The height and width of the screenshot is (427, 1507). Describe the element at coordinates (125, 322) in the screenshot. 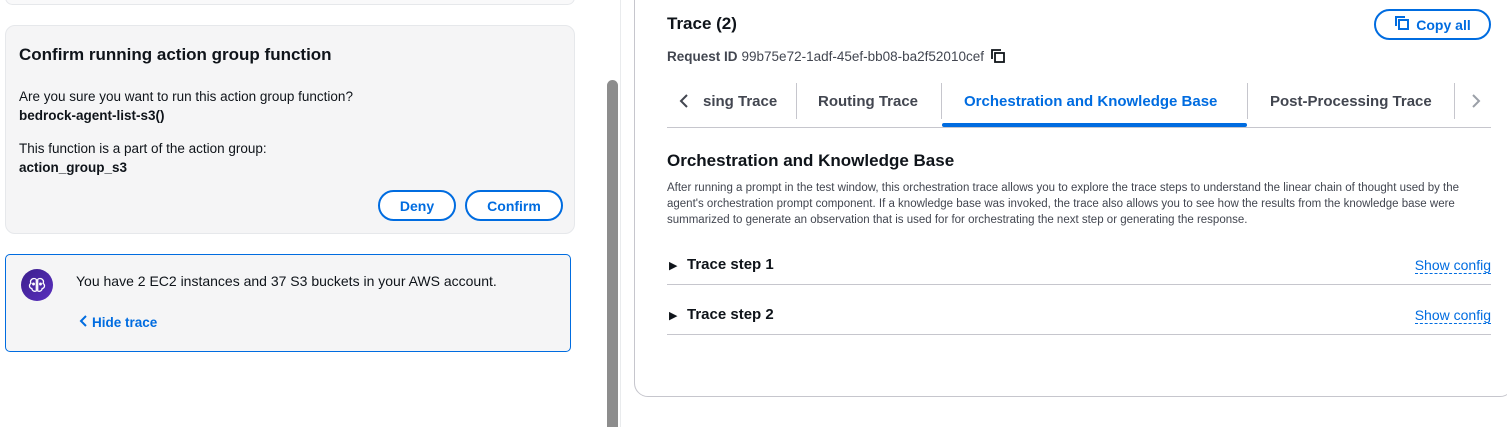

I see `hide-trace-label: Hide trace` at that location.